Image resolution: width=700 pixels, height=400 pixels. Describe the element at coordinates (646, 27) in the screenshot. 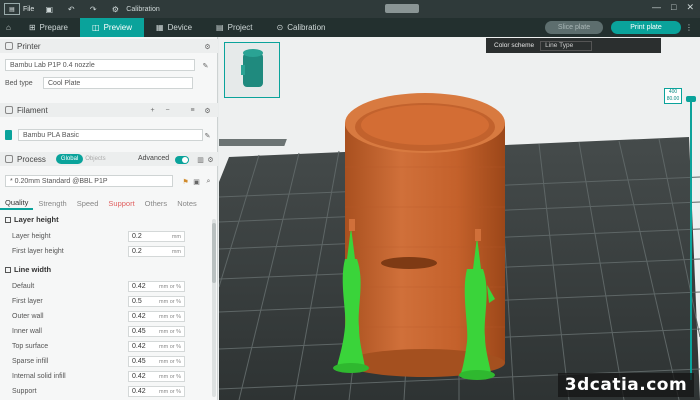

I see `print-plate-button: Print plate` at that location.